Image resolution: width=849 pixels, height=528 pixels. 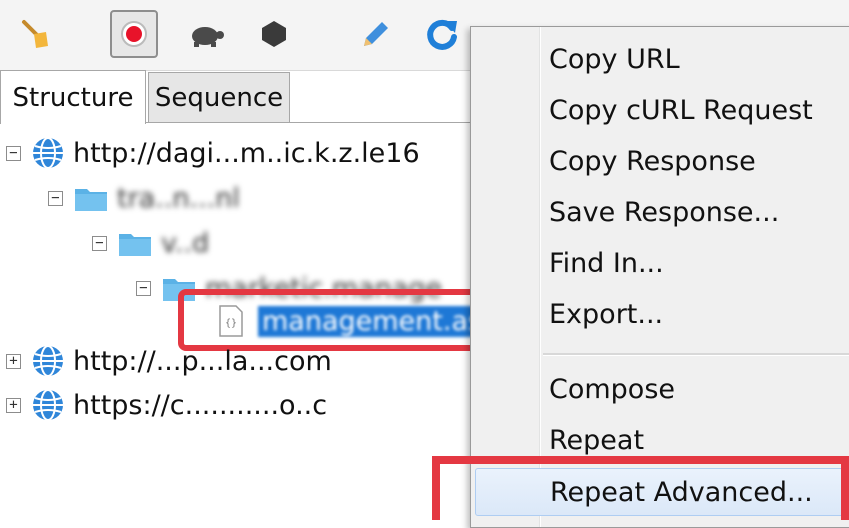 I want to click on tree-node-host: + https://c...........o..c, so click(x=166, y=405).